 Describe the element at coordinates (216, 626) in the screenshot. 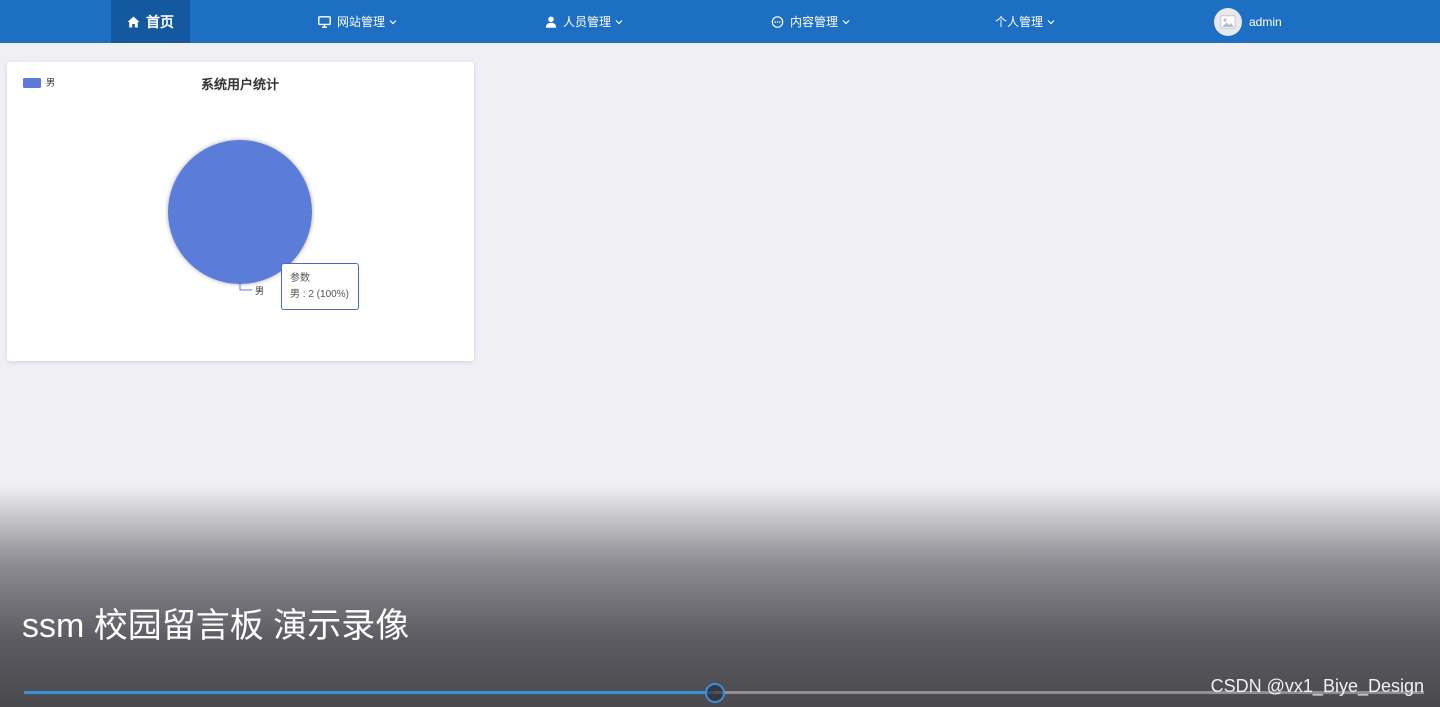

I see `video-title: ssm 校园留言板 演示录像` at that location.